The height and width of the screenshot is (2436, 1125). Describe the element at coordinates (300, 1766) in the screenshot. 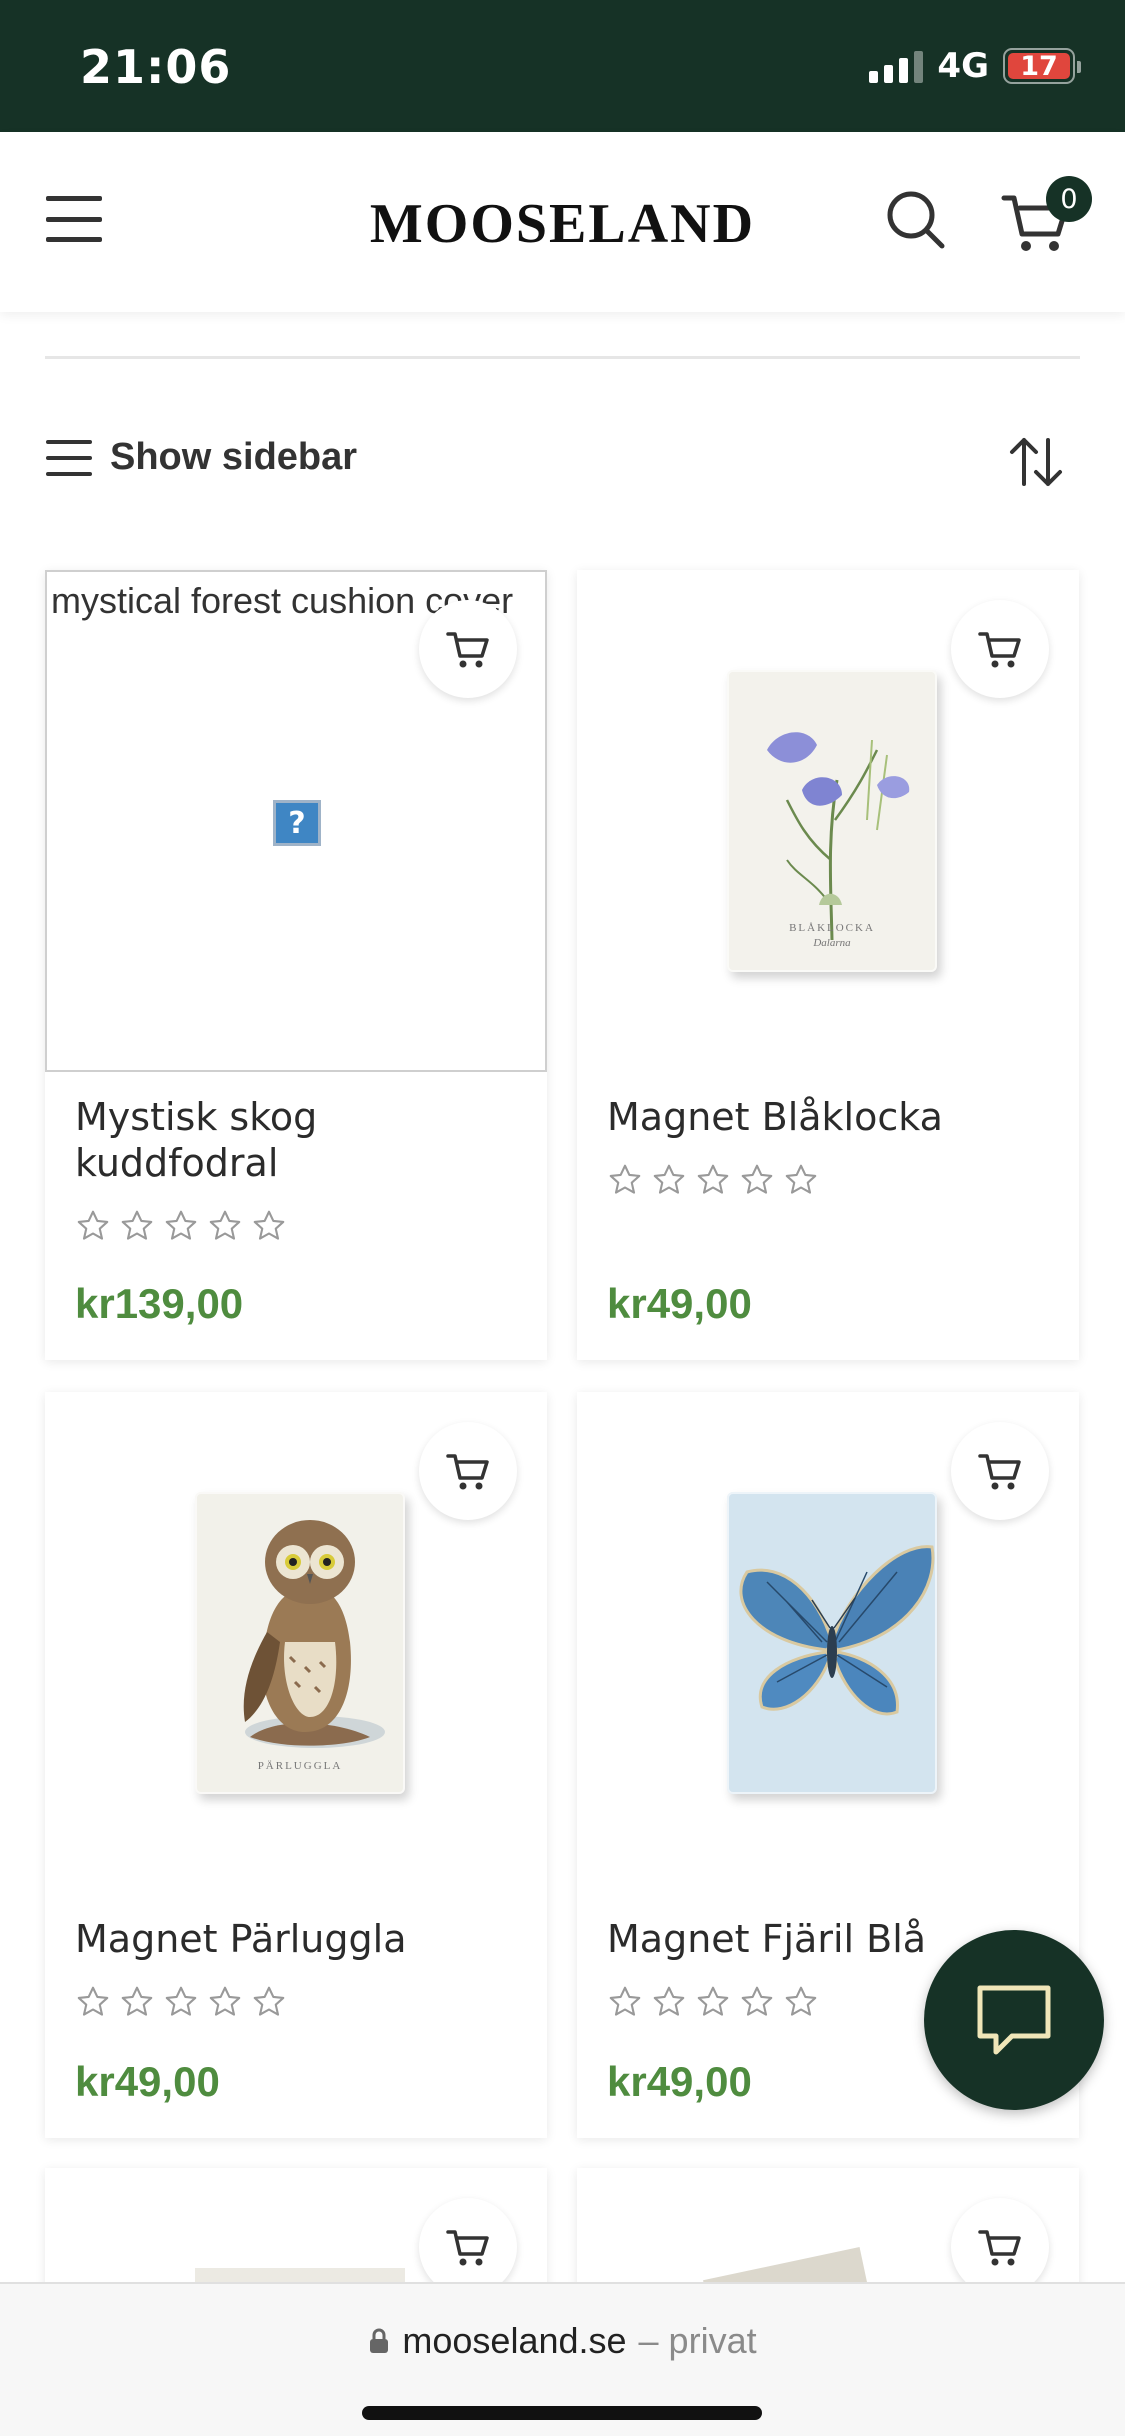

I see `magnet-caption: PÄRLUGGLA` at that location.